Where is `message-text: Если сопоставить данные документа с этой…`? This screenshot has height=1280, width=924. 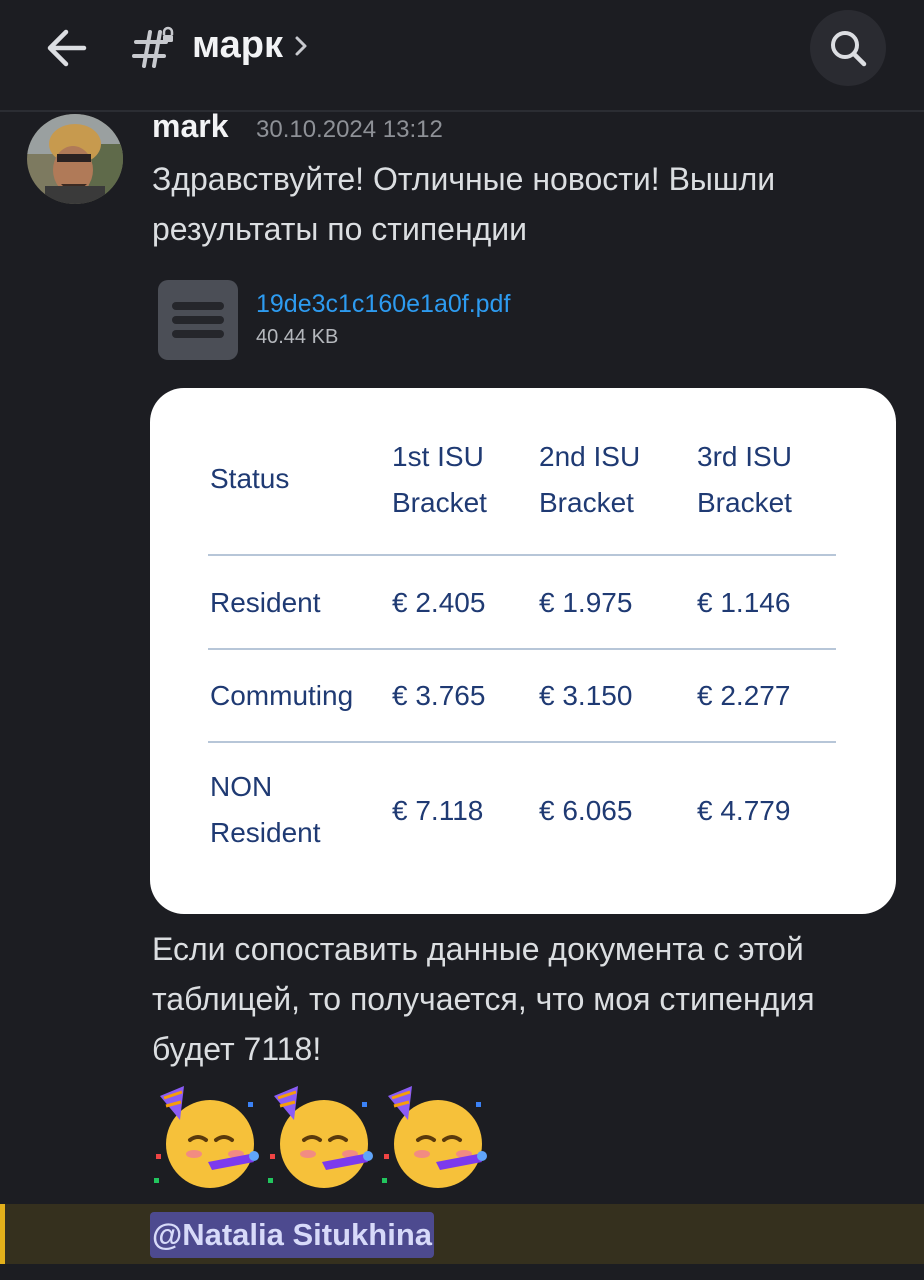 message-text: Если сопоставить данные документа с этой… is located at coordinates (483, 999).